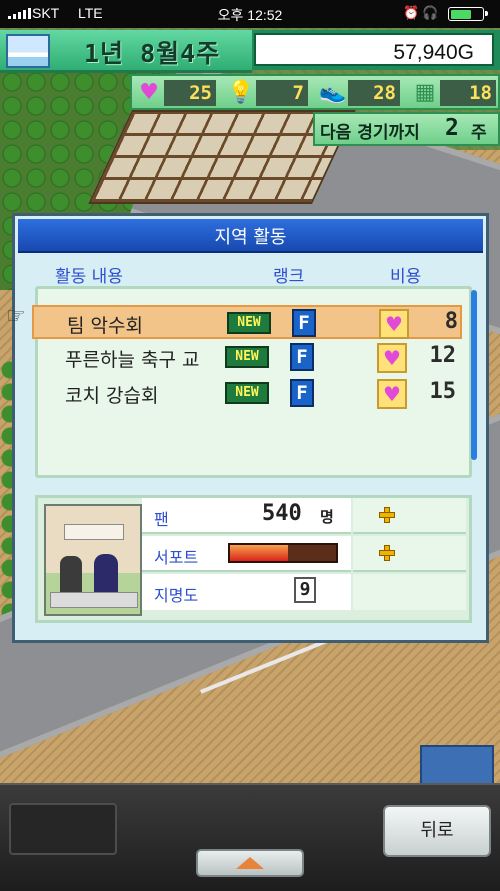 The height and width of the screenshot is (891, 500). What do you see at coordinates (241, 92) in the screenshot?
I see `lightbulb-icon: 💡` at bounding box center [241, 92].